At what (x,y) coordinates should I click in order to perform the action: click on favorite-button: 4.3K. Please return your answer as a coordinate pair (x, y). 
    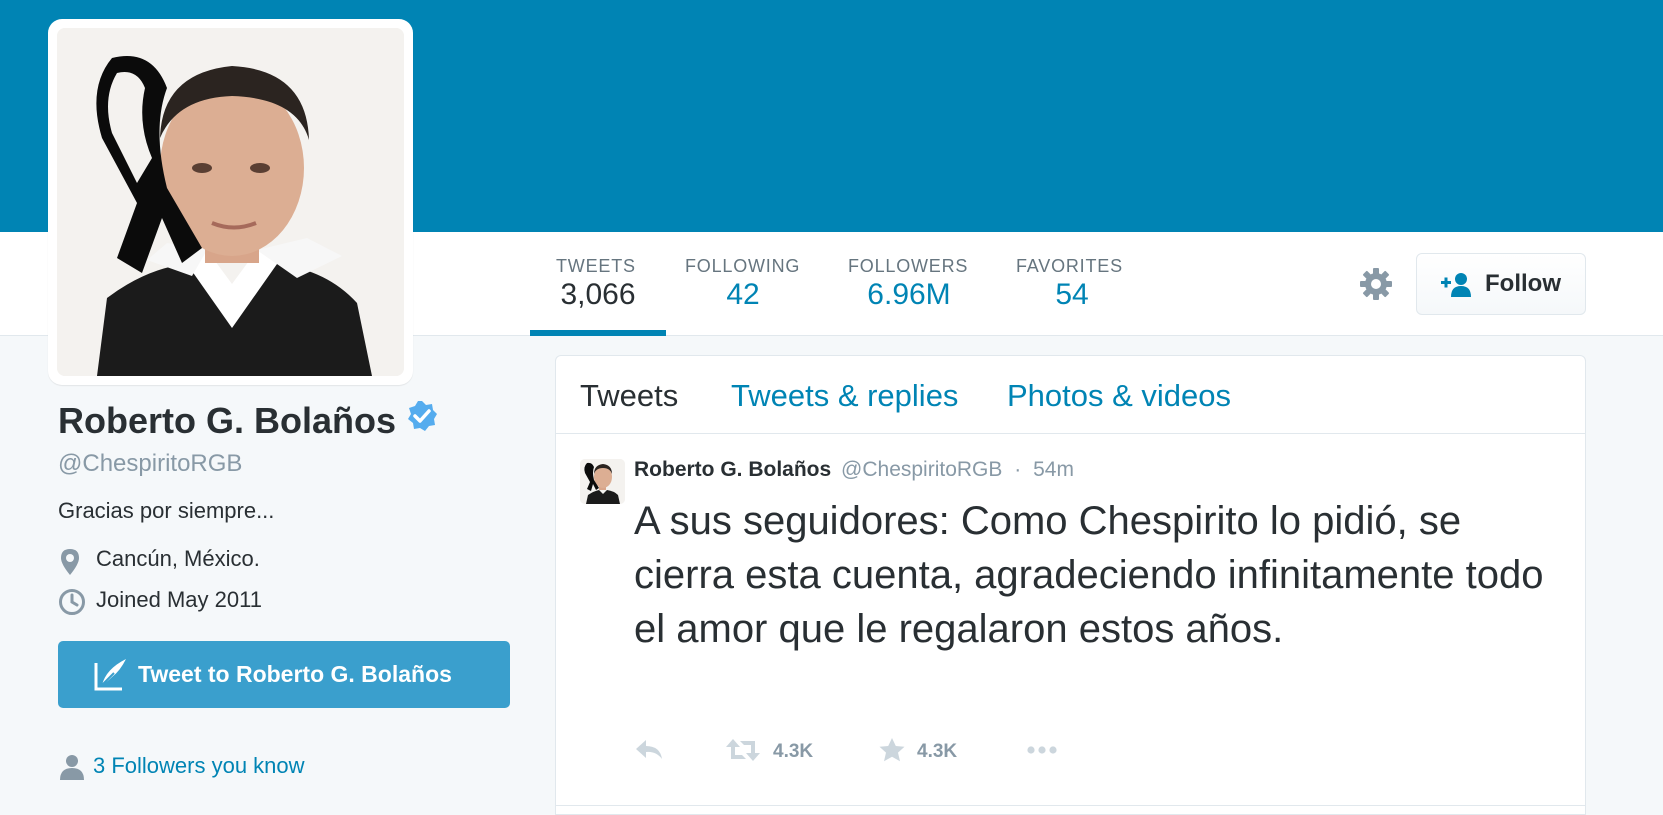
    Looking at the image, I should click on (917, 752).